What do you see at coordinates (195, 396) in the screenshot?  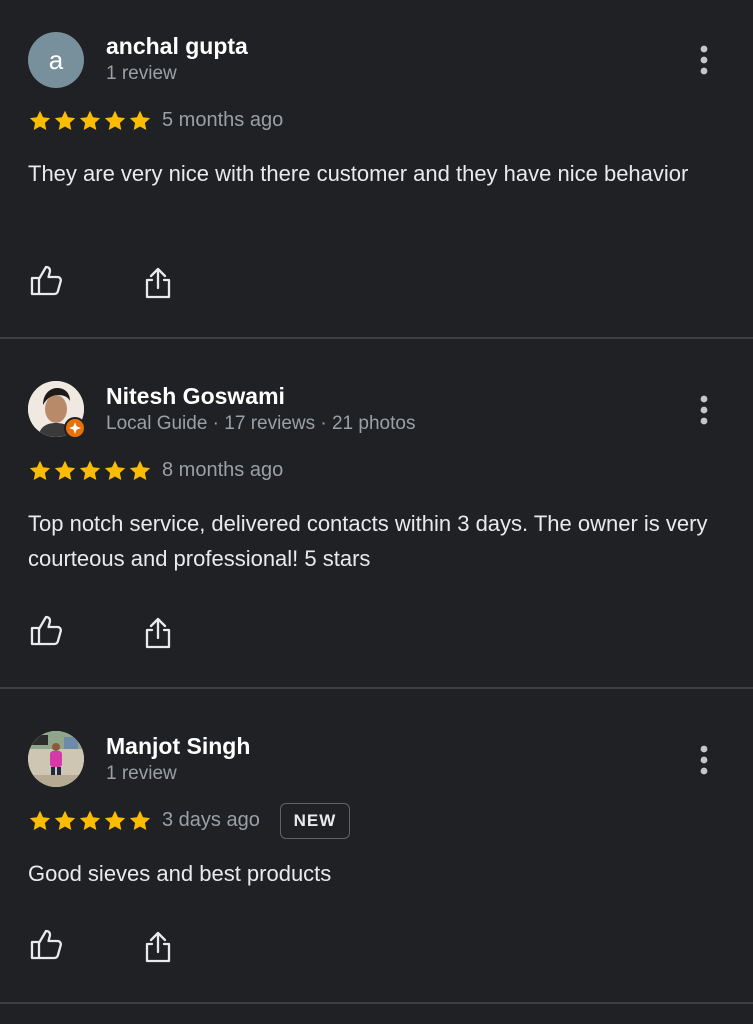 I see `reviewer-name: Nitesh Goswami` at bounding box center [195, 396].